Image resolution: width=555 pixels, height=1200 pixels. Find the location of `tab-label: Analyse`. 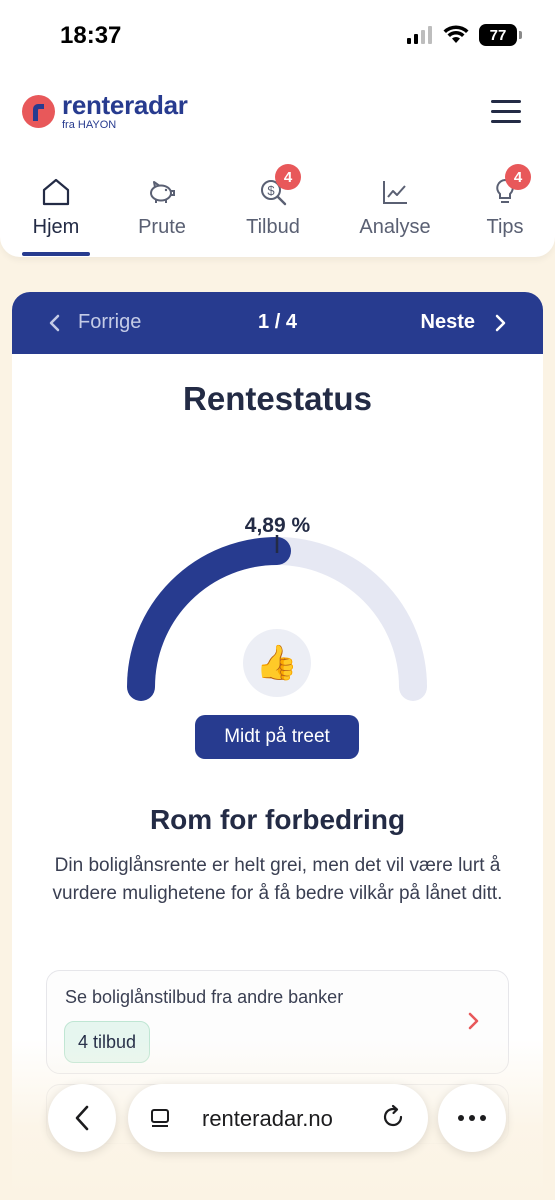

tab-label: Analyse is located at coordinates (395, 227).